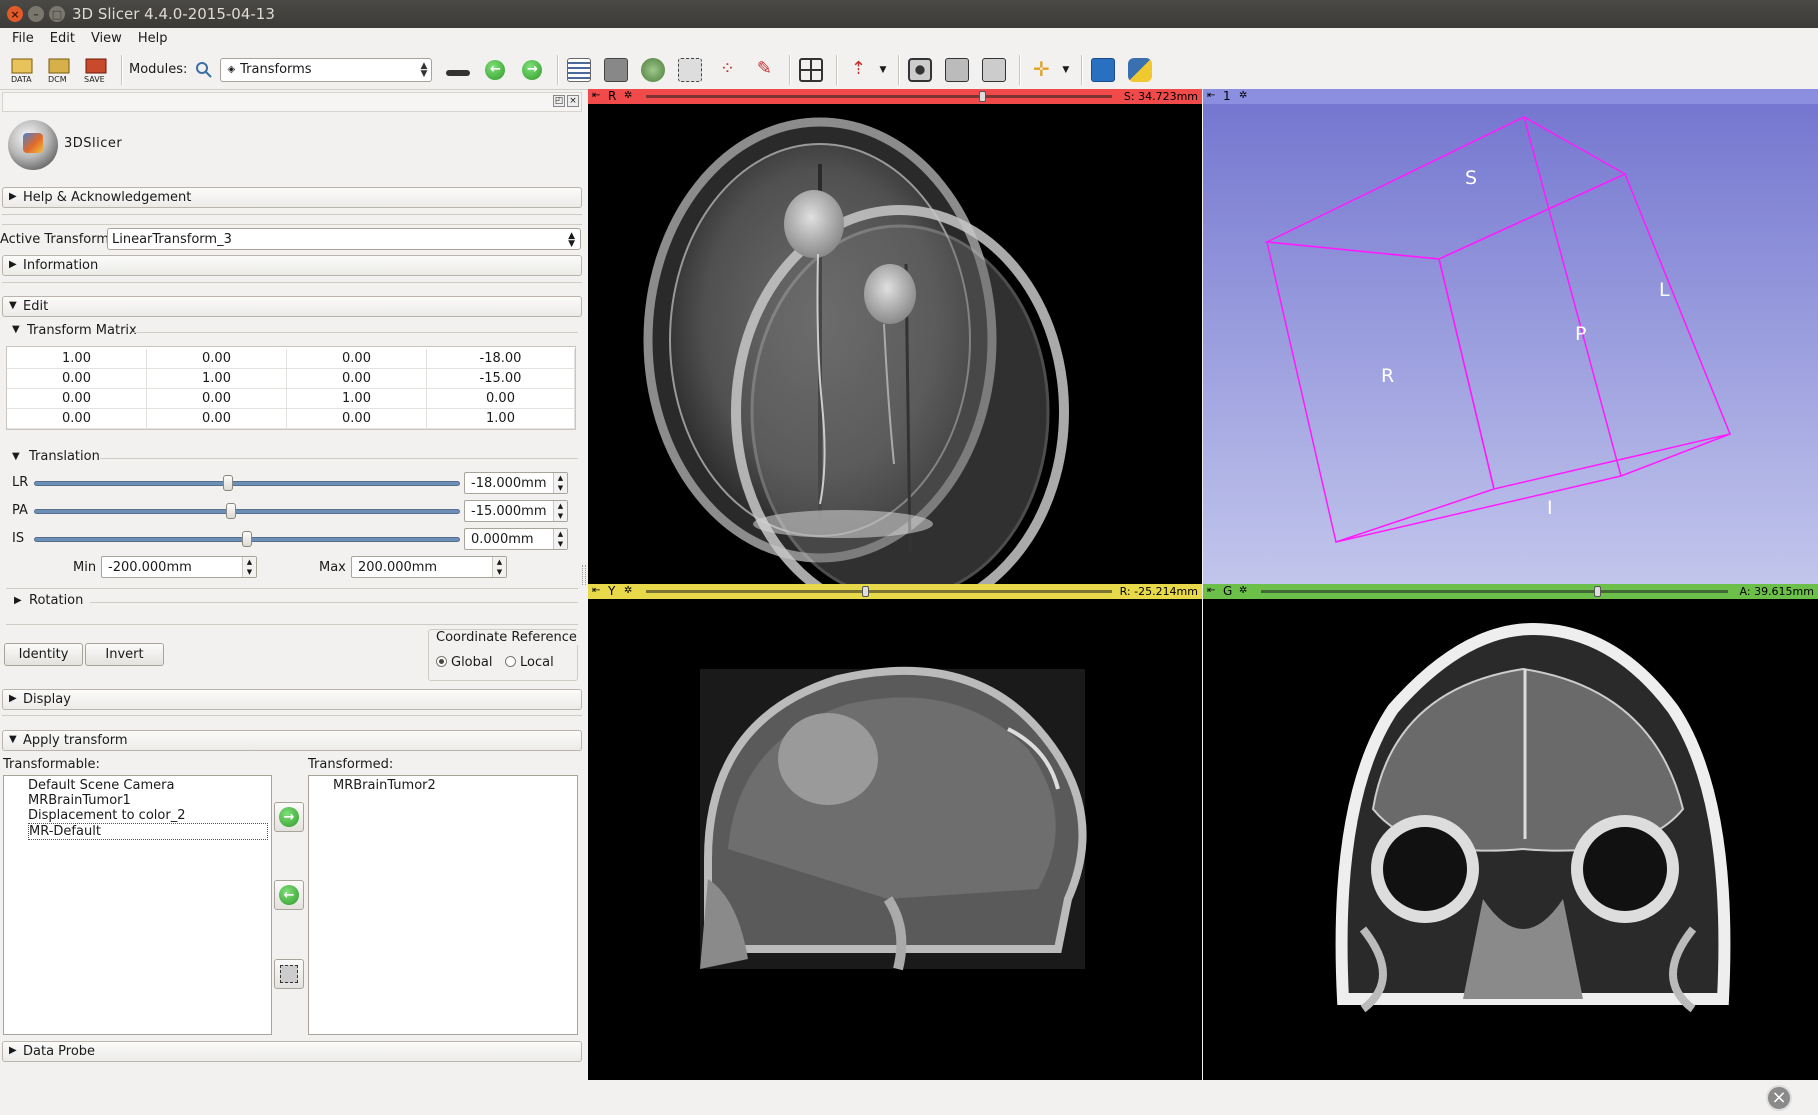 The width and height of the screenshot is (1818, 1115). What do you see at coordinates (532, 70) in the screenshot?
I see `forward-module-button: →` at bounding box center [532, 70].